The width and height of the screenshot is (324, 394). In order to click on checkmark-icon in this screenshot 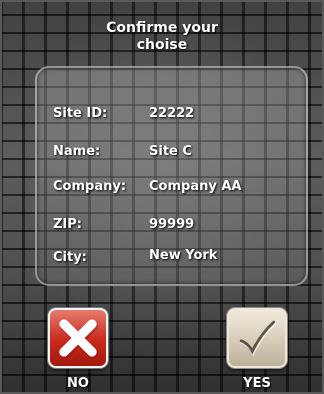, I will do `click(258, 338)`.